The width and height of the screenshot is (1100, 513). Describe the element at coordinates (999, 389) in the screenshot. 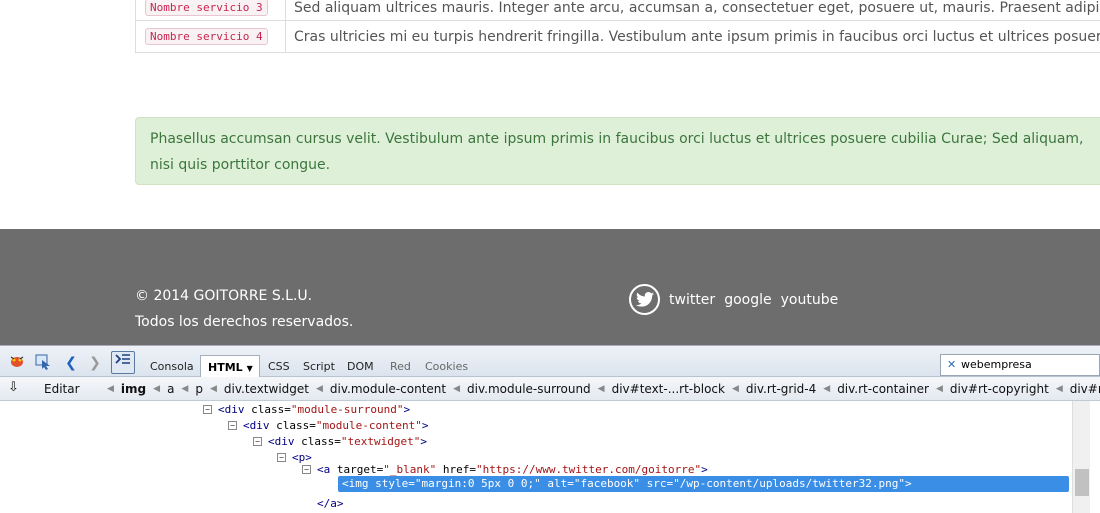

I see `breadcrumb-item: div#rt-copyright` at that location.